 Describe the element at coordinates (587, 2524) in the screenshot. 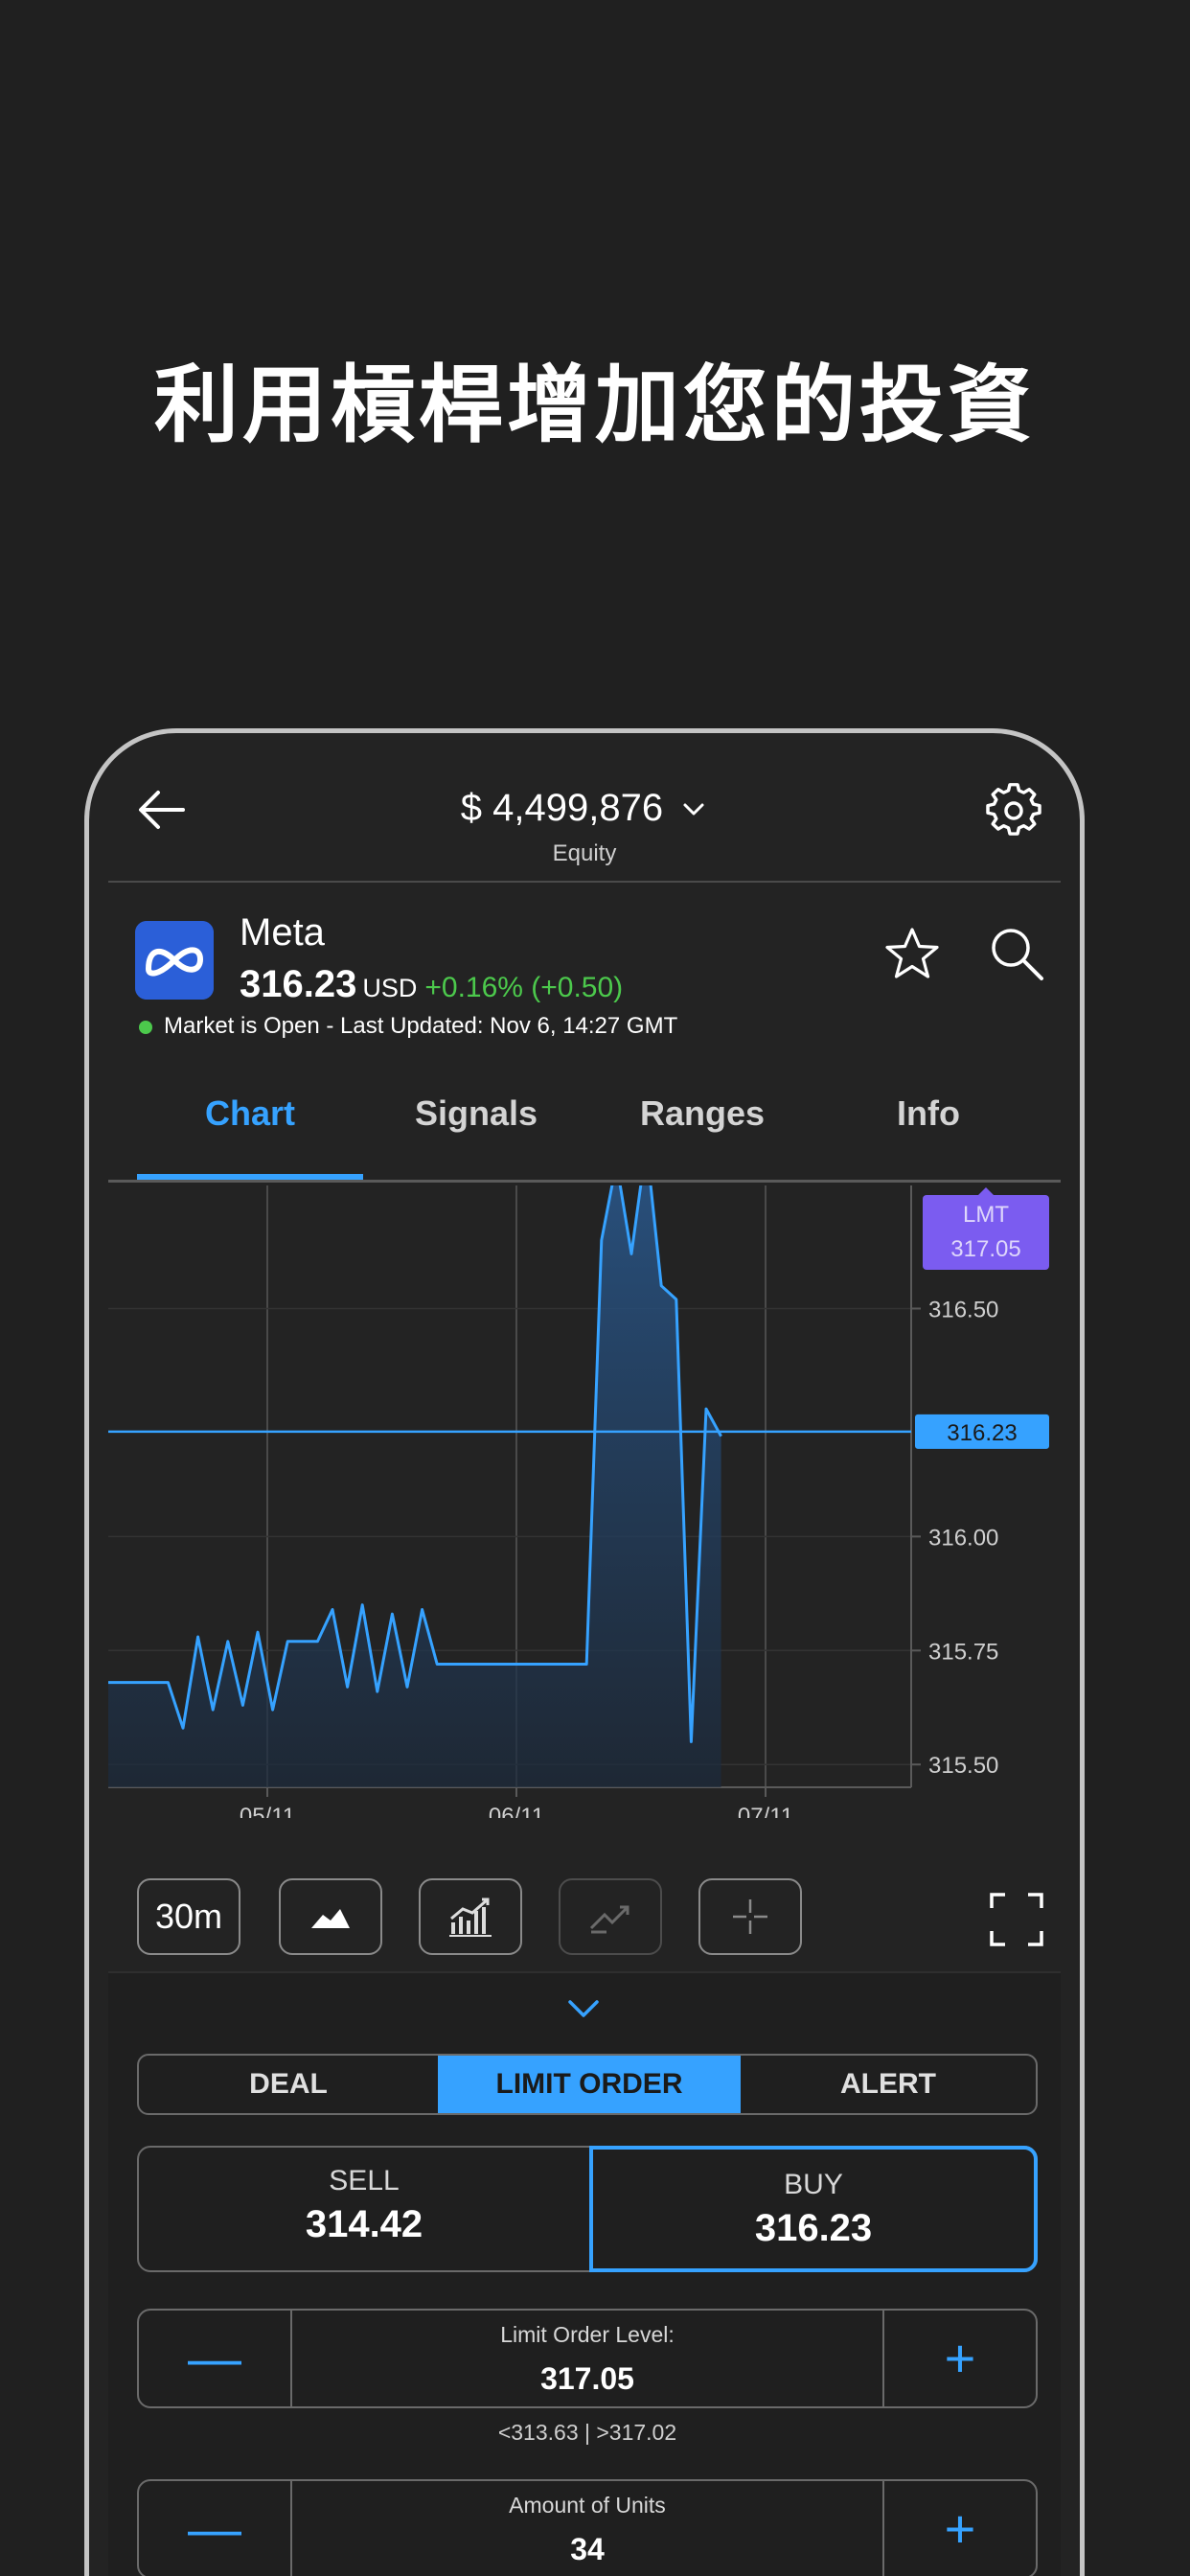

I see `units-field: Amount of Units 34` at that location.